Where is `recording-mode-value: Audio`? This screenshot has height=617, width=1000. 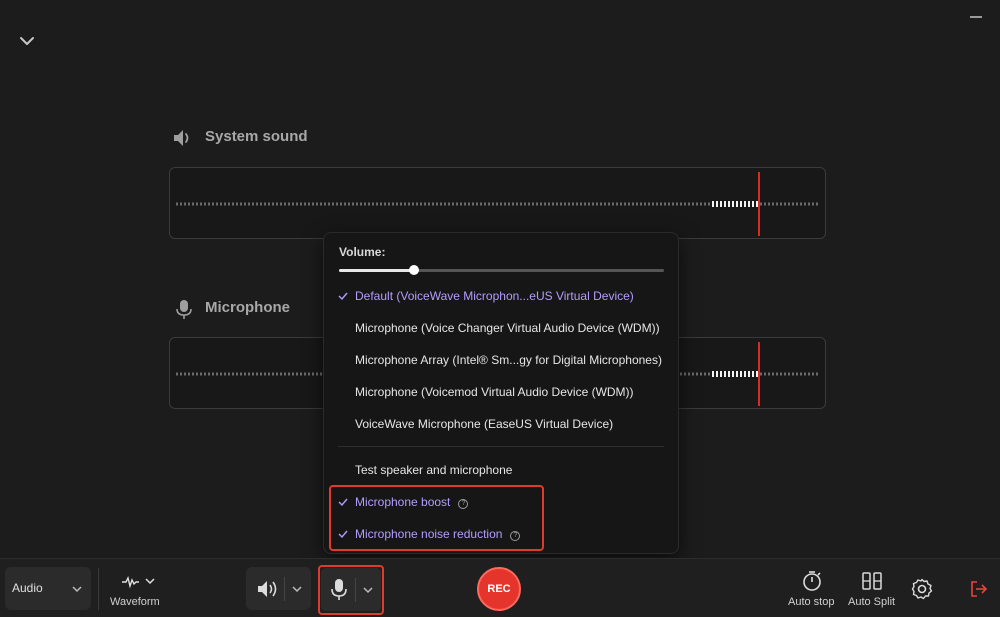 recording-mode-value: Audio is located at coordinates (27, 588).